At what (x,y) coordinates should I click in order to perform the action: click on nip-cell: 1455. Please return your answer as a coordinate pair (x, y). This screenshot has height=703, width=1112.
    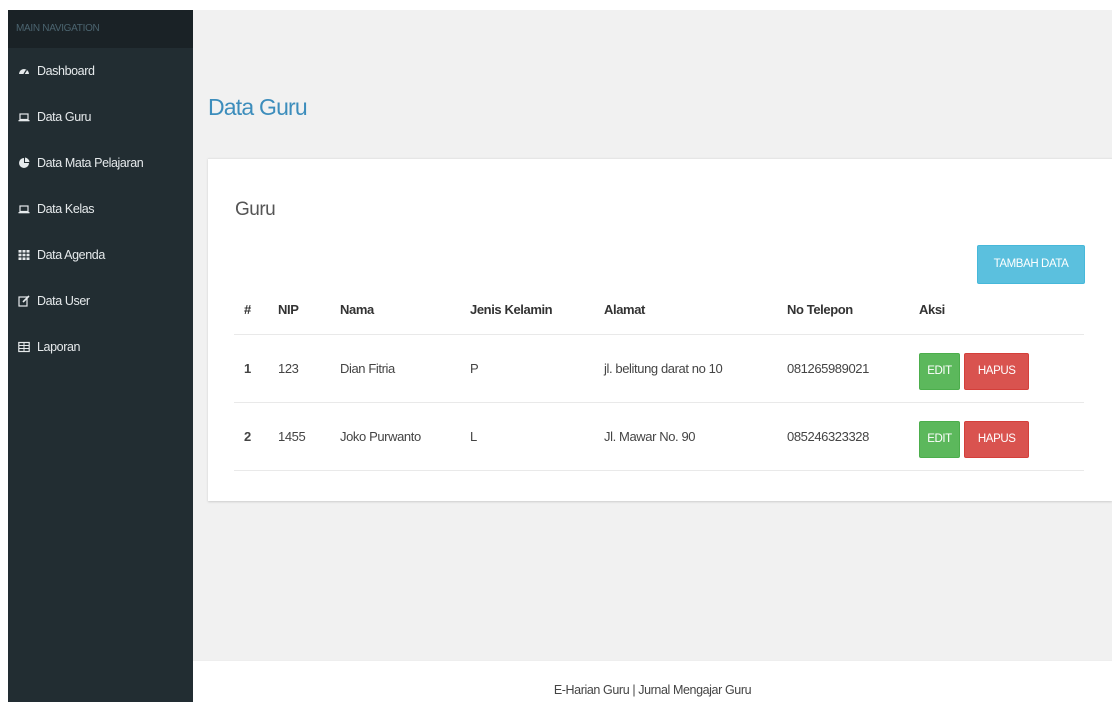
    Looking at the image, I should click on (299, 436).